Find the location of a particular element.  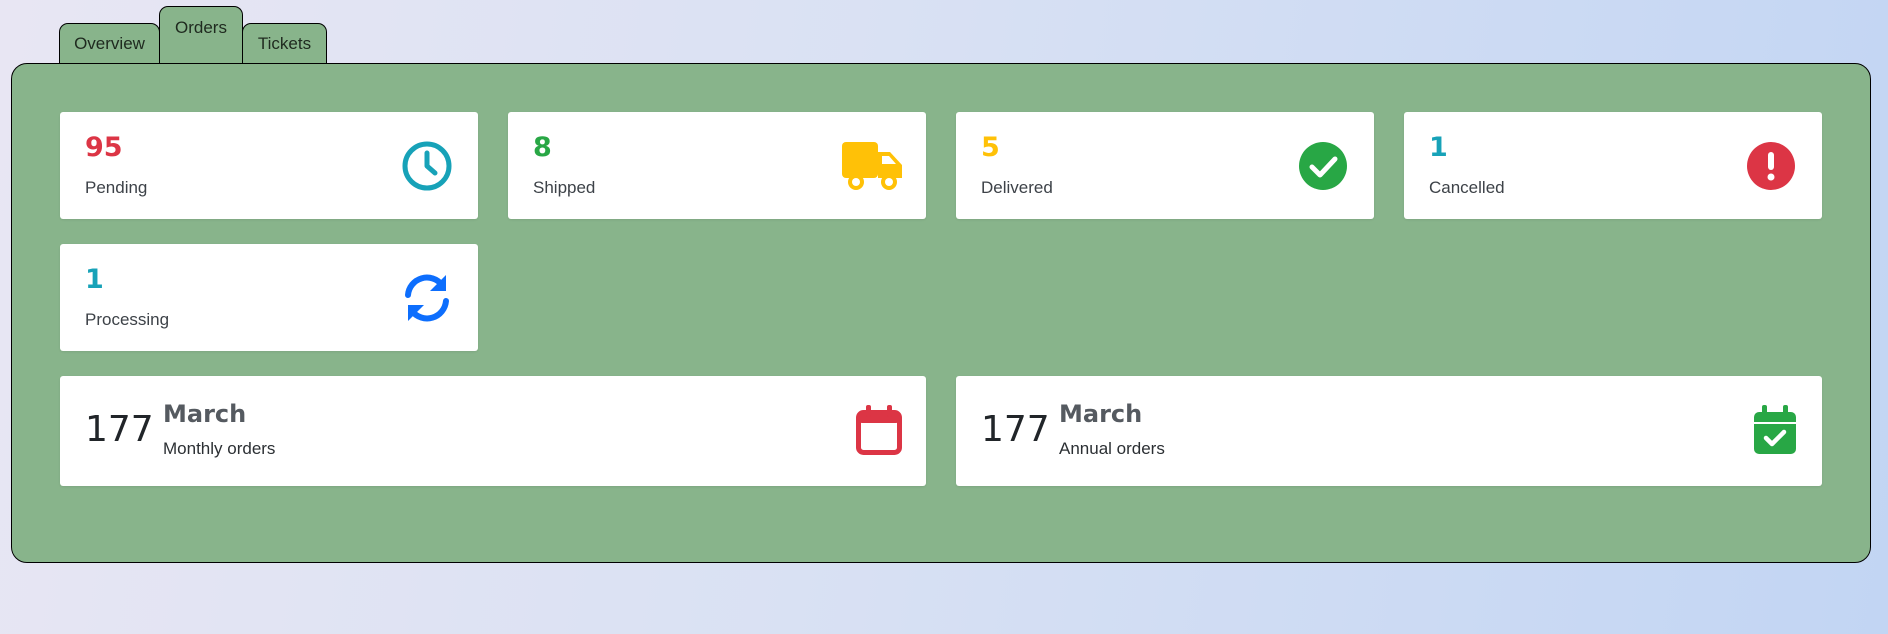

tab-overview: Overview is located at coordinates (109, 43).